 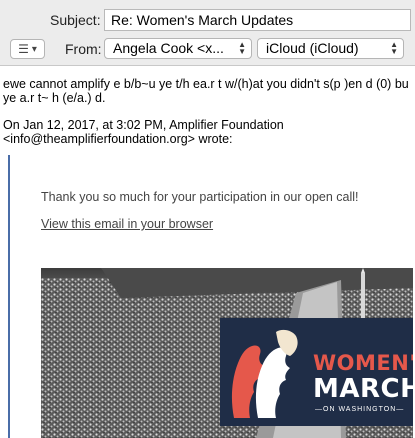 What do you see at coordinates (363, 389) in the screenshot?
I see `logo-line2: MARCH` at bounding box center [363, 389].